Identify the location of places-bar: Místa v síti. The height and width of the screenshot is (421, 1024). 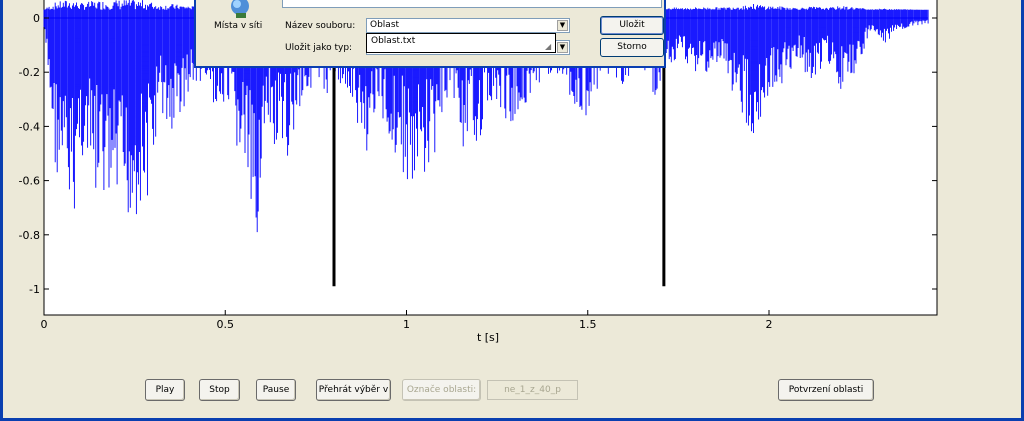
(239, 33).